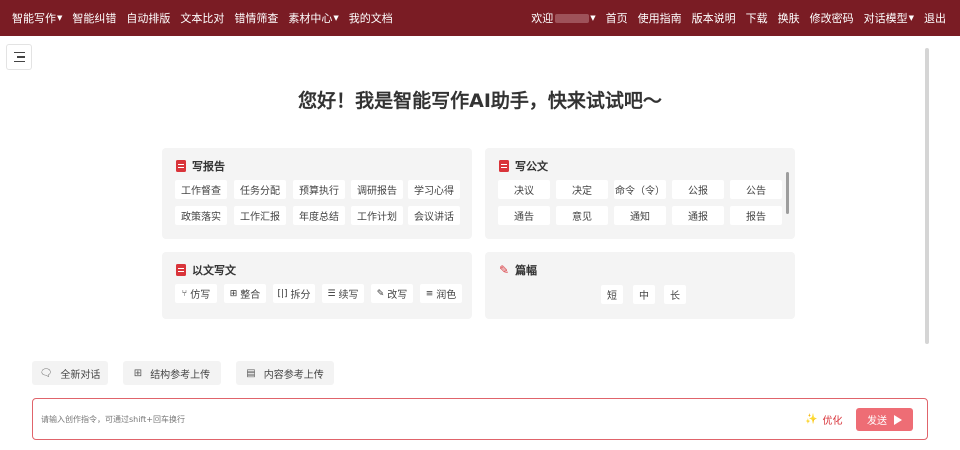  I want to click on chip-label: 改写, so click(397, 295).